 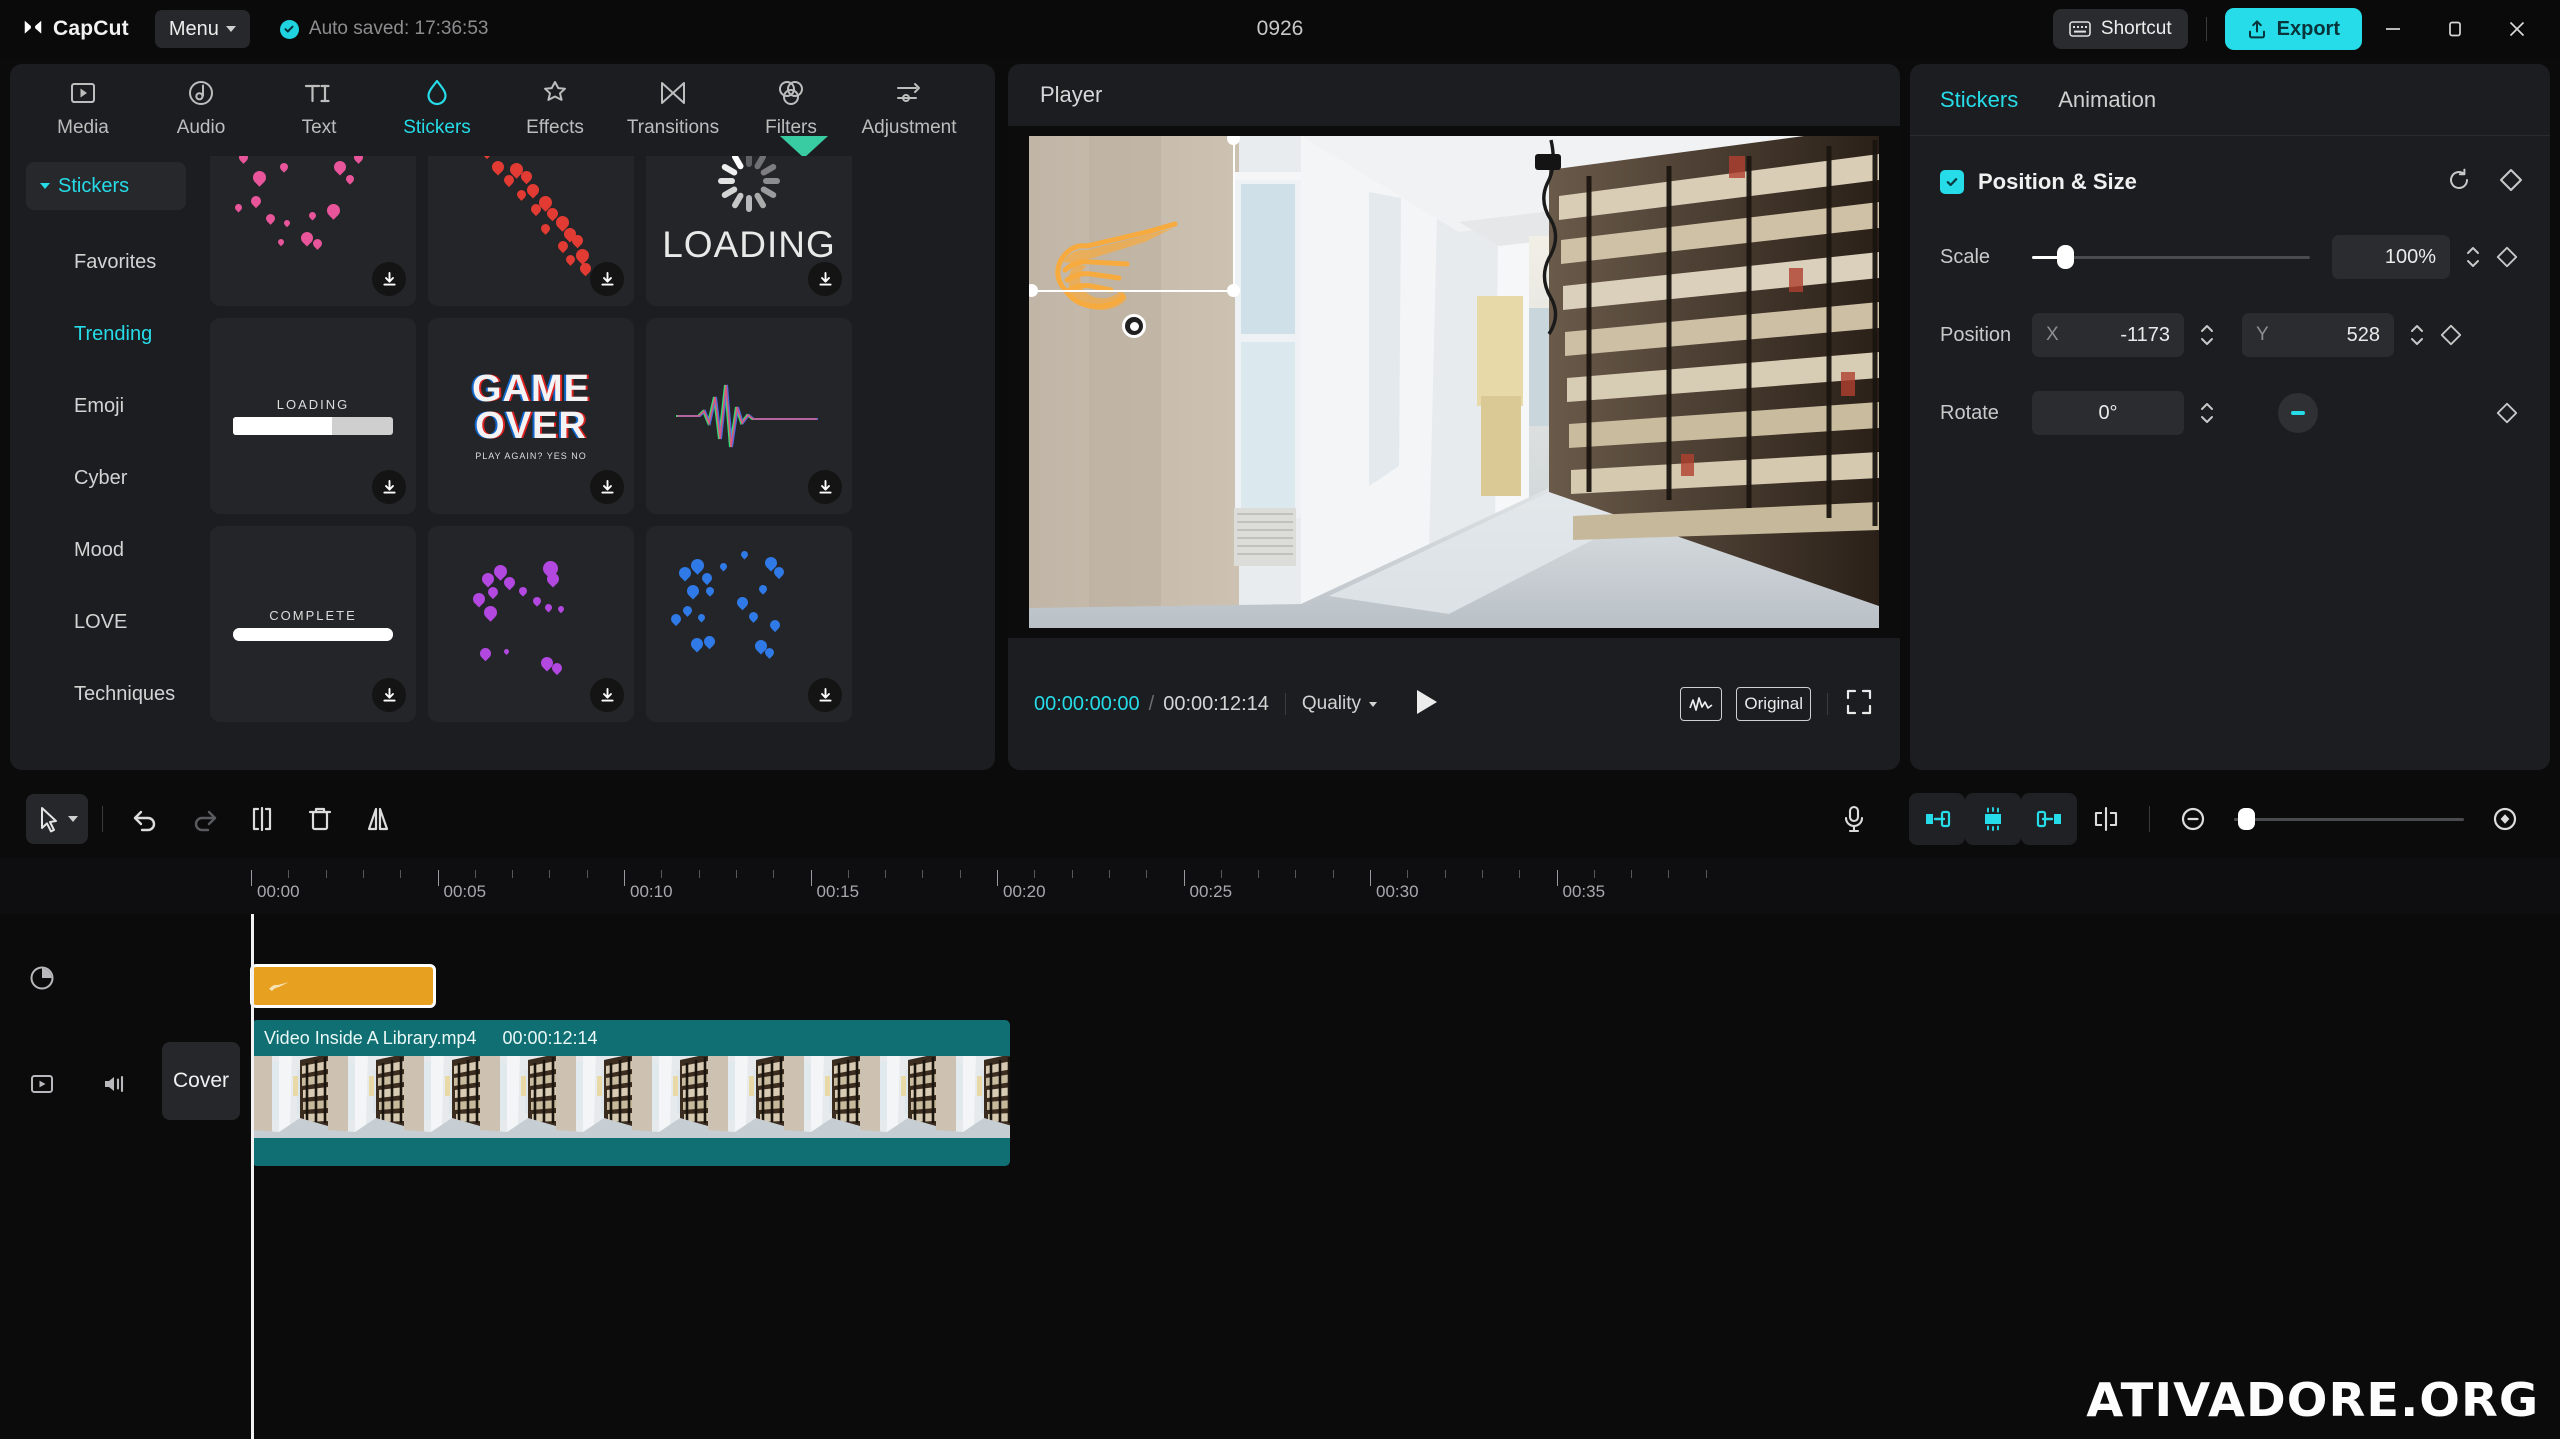 What do you see at coordinates (320, 819) in the screenshot?
I see `delete-button` at bounding box center [320, 819].